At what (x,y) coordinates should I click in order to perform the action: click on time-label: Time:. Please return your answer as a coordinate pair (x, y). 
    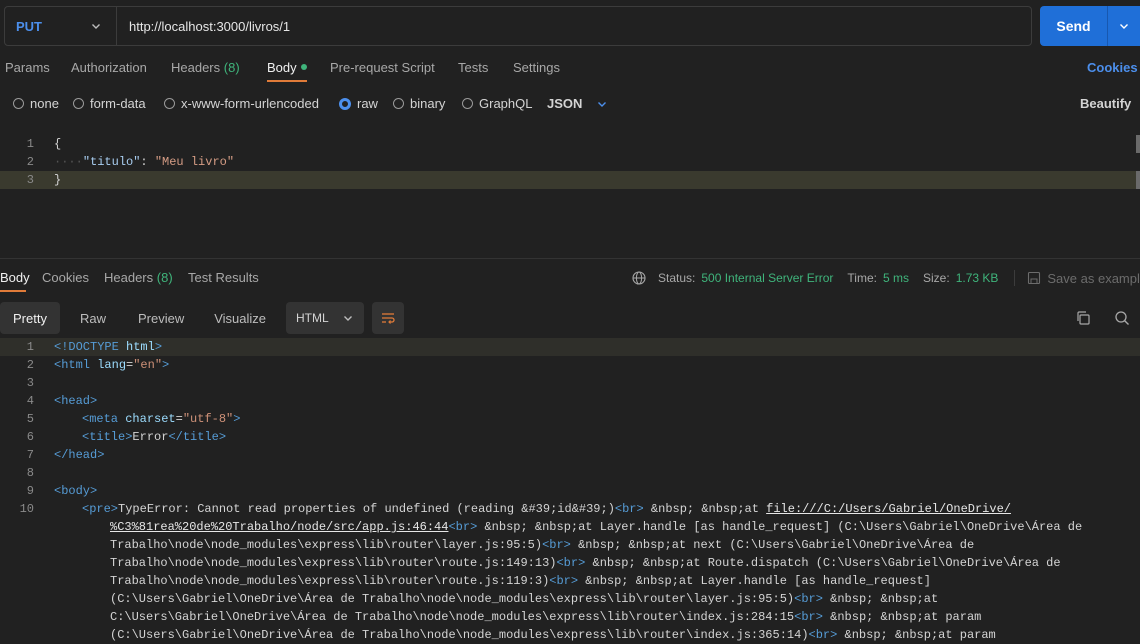
    Looking at the image, I should click on (862, 278).